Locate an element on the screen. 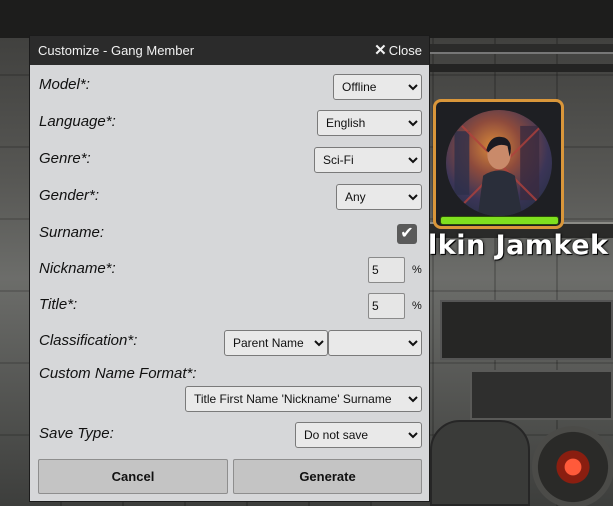 This screenshot has width=613, height=506. save-type-select: Do not save is located at coordinates (358, 435).